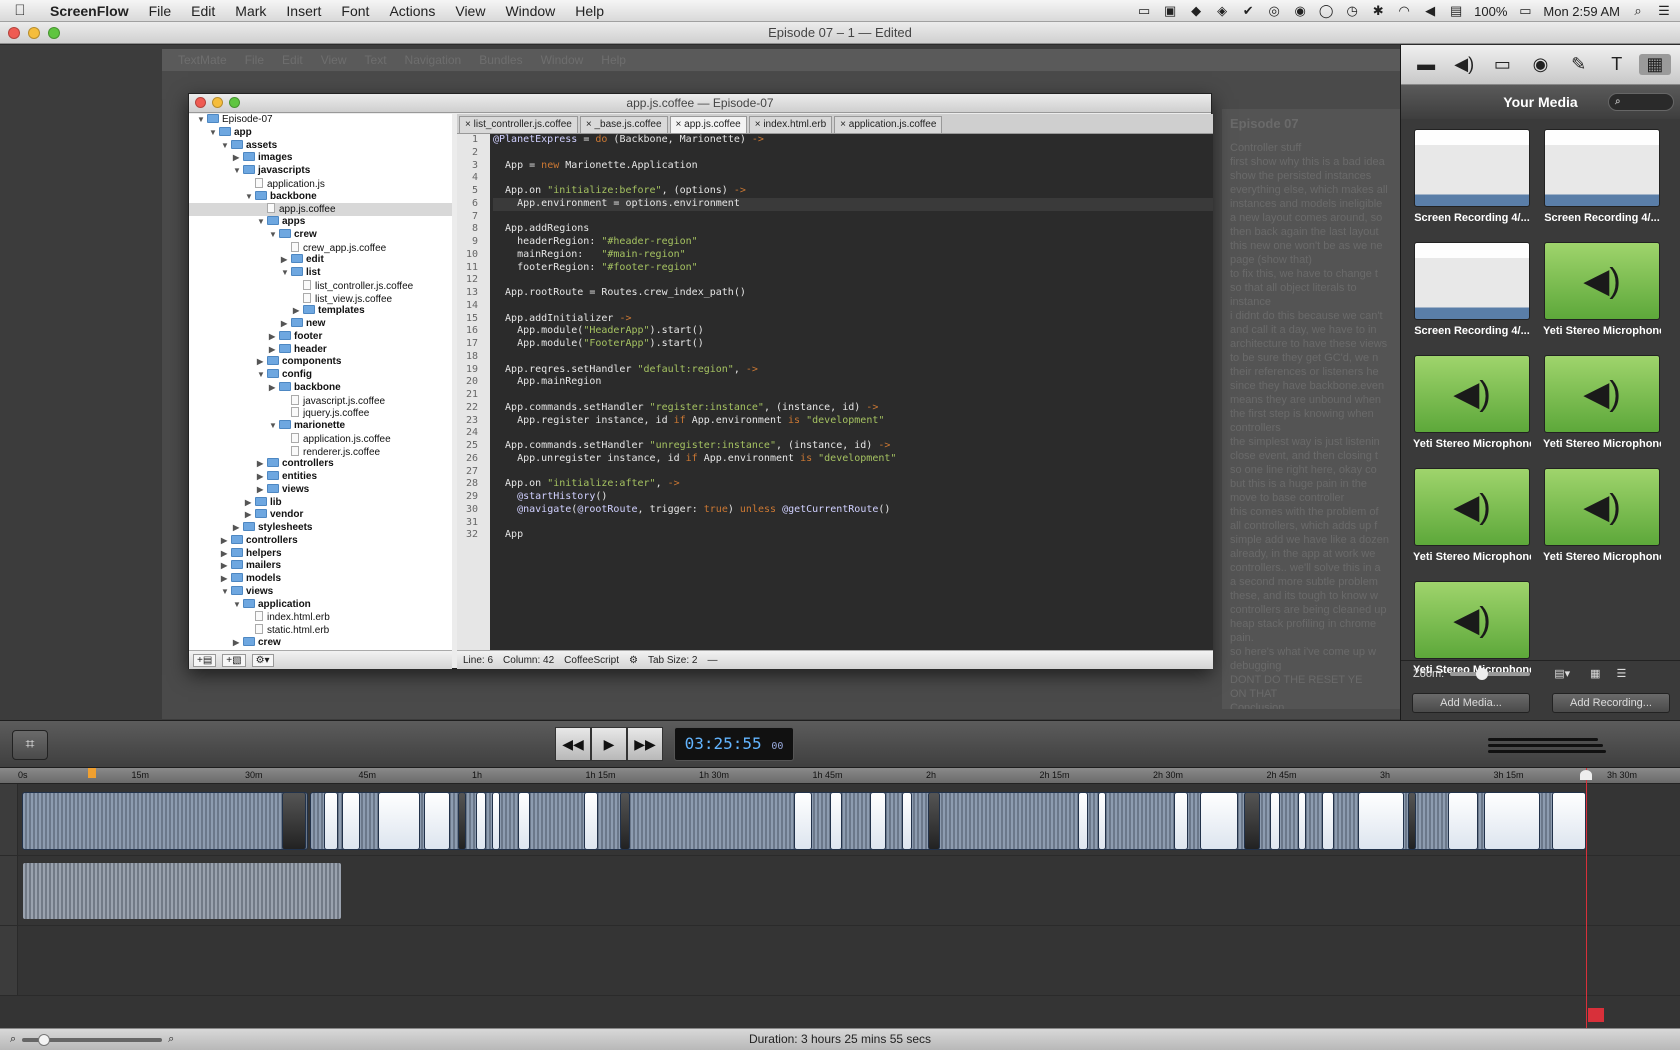 The image size is (1680, 1050). Describe the element at coordinates (888, 124) in the screenshot. I see `editor-tab: × application.js.coffee` at that location.